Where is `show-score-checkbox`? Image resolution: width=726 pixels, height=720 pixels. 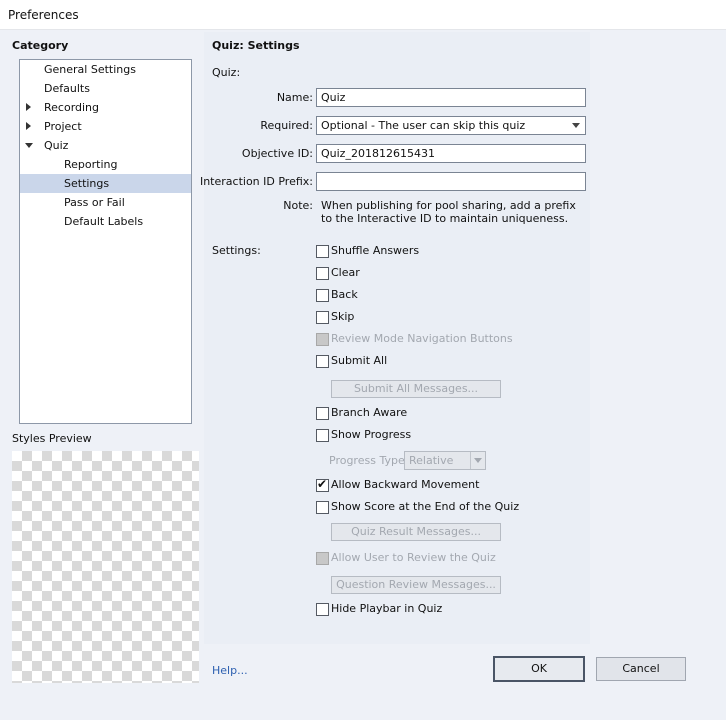
show-score-checkbox is located at coordinates (322, 507).